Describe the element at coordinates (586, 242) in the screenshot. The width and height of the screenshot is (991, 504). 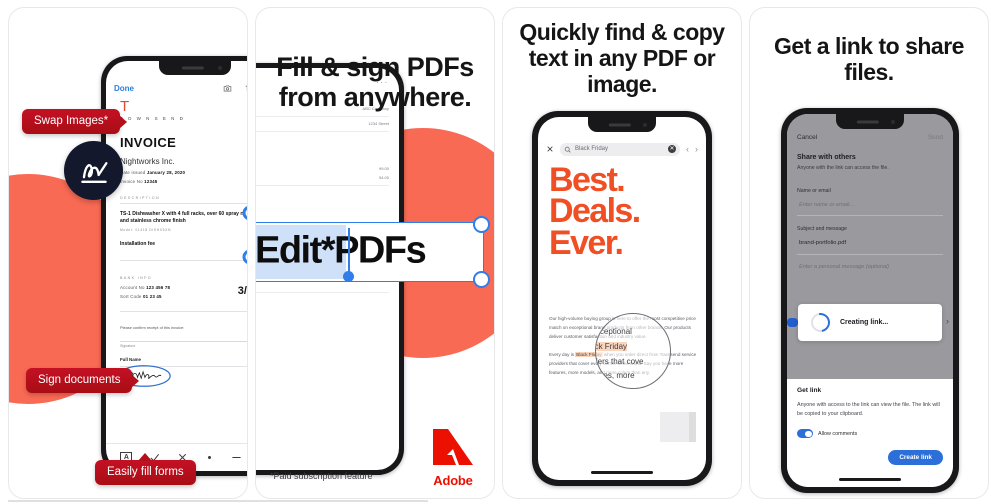
I see `poster-line-3: Ever.` at that location.